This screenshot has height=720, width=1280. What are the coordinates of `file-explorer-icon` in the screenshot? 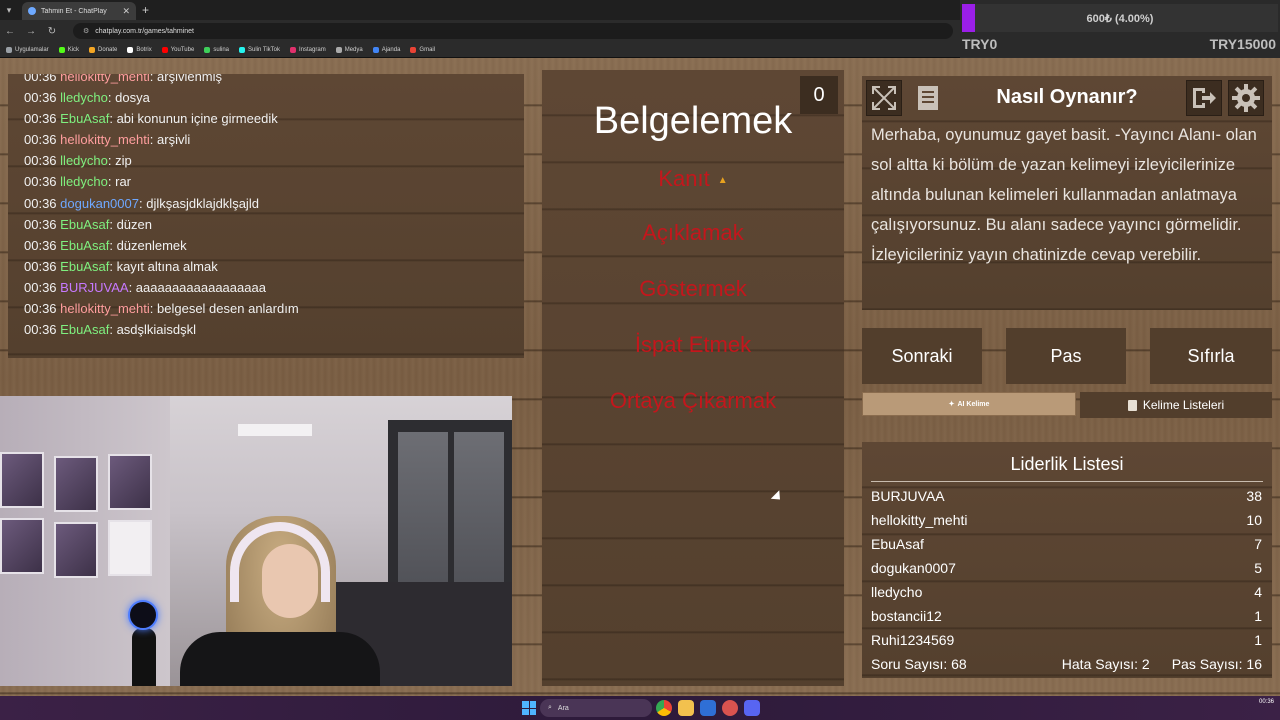 It's located at (686, 708).